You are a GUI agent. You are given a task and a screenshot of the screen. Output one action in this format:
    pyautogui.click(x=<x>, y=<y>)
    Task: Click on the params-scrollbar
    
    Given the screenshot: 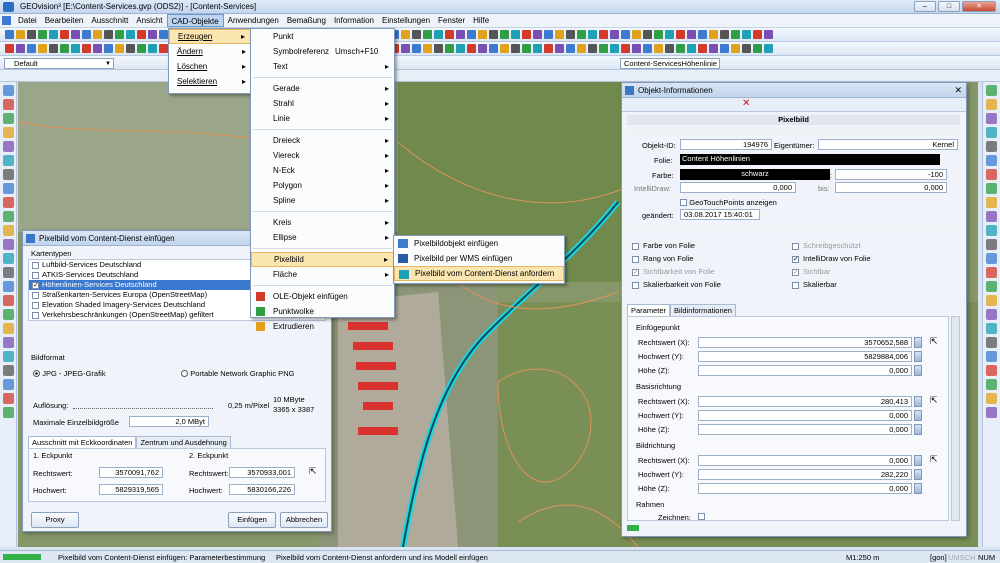 What is the action you would take?
    pyautogui.click(x=955, y=418)
    